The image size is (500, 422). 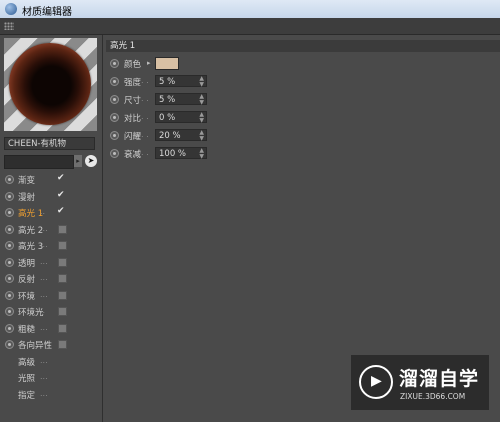 What do you see at coordinates (167, 118) in the screenshot?
I see `property-value: 0 %` at bounding box center [167, 118].